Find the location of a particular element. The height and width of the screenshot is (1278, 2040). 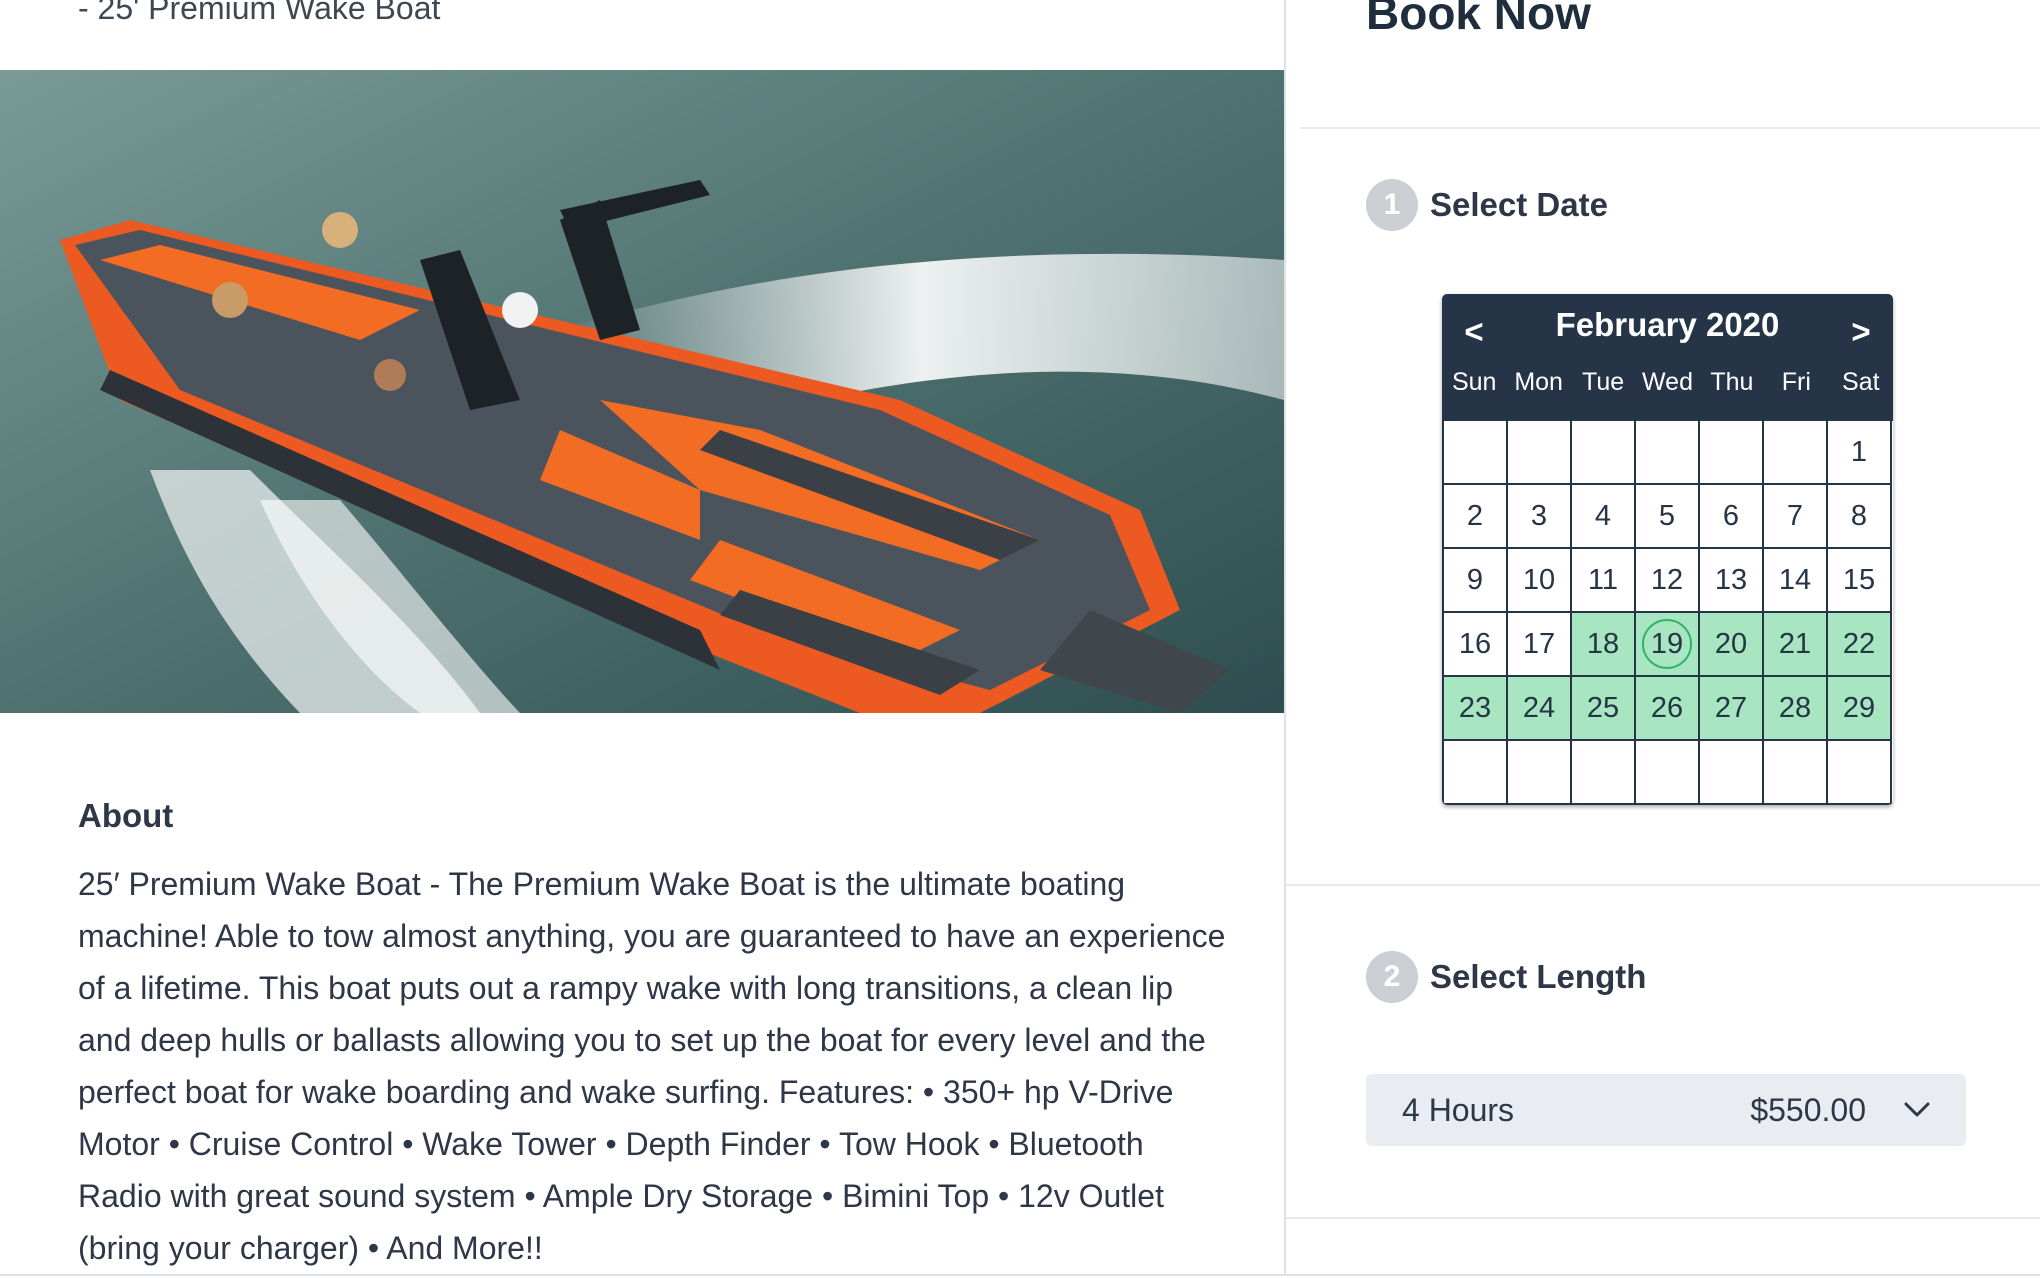

weekday-label: Tue is located at coordinates (1603, 382).